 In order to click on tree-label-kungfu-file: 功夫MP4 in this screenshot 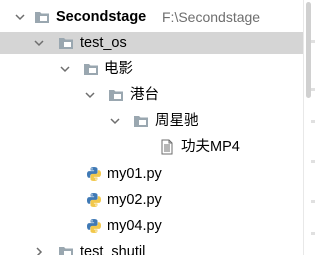, I will do `click(210, 147)`.